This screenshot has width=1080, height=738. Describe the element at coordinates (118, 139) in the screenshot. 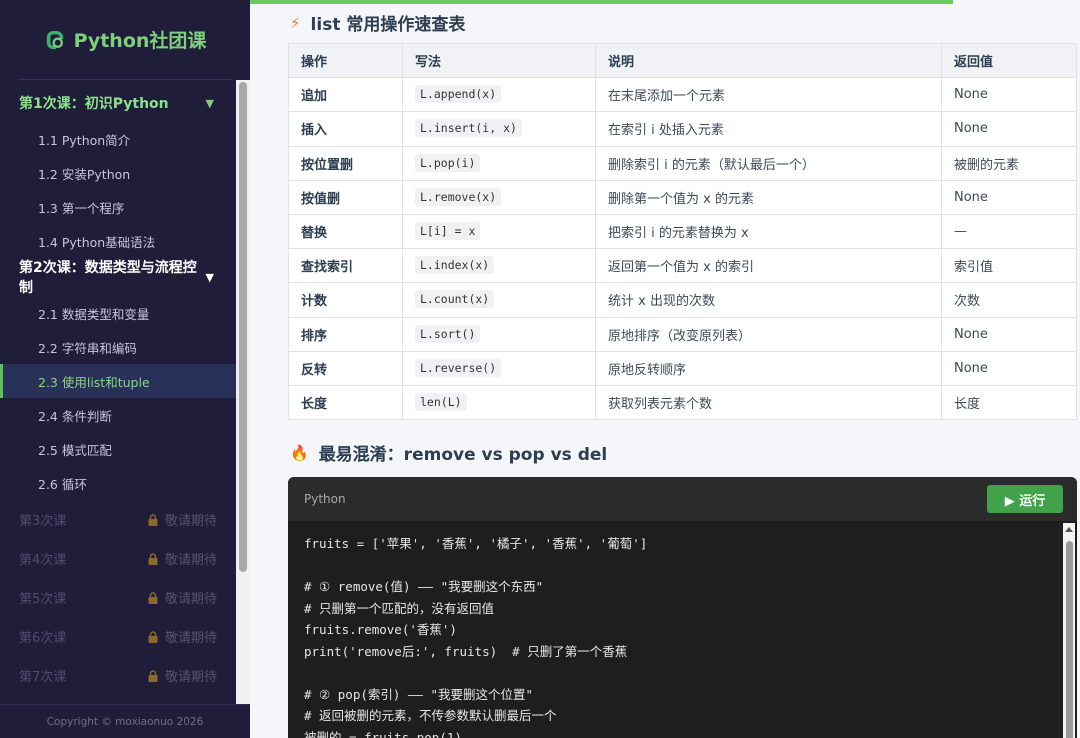

I see `lesson-1-1: 1.1 Python简介` at that location.